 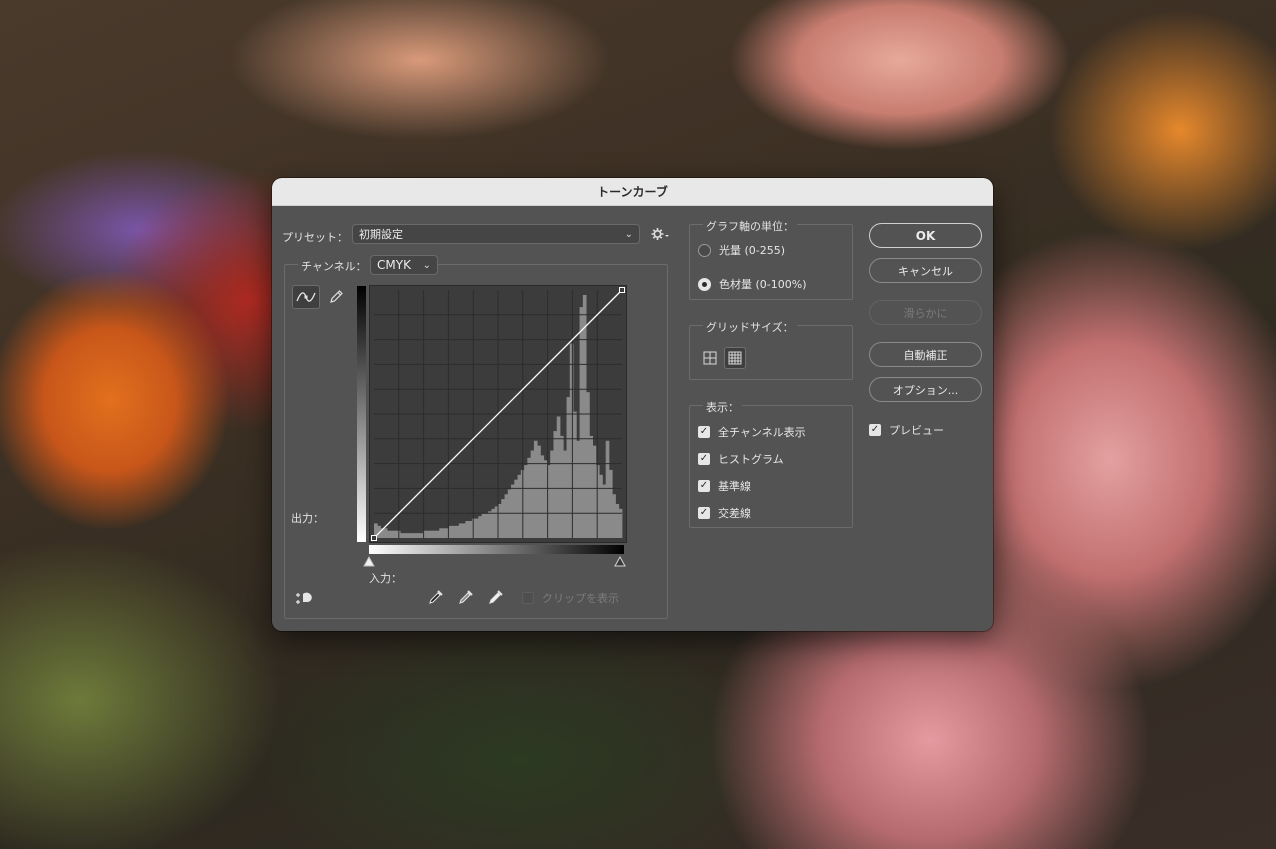 I want to click on curve-point-tool-button, so click(x=306, y=297).